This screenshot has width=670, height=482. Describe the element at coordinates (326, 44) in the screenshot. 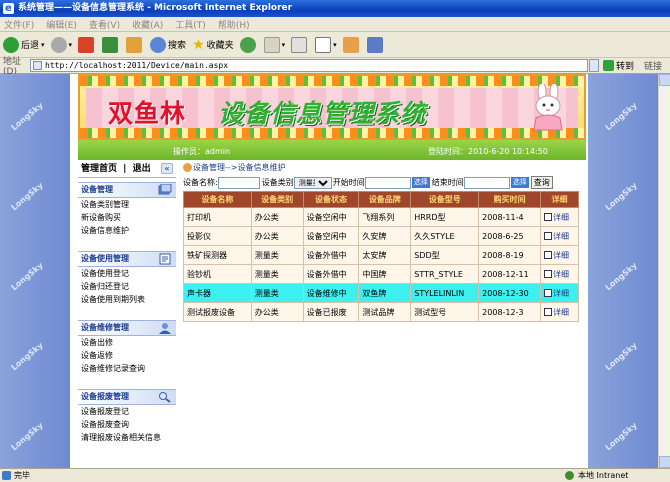

I see `edit-button: ▾` at that location.